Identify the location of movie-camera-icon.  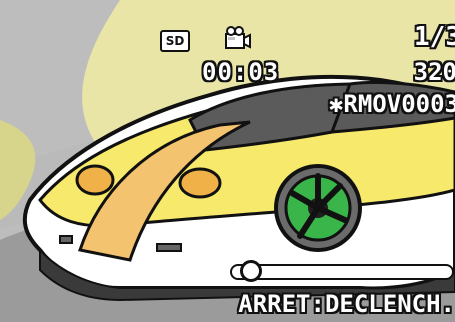
(238, 37).